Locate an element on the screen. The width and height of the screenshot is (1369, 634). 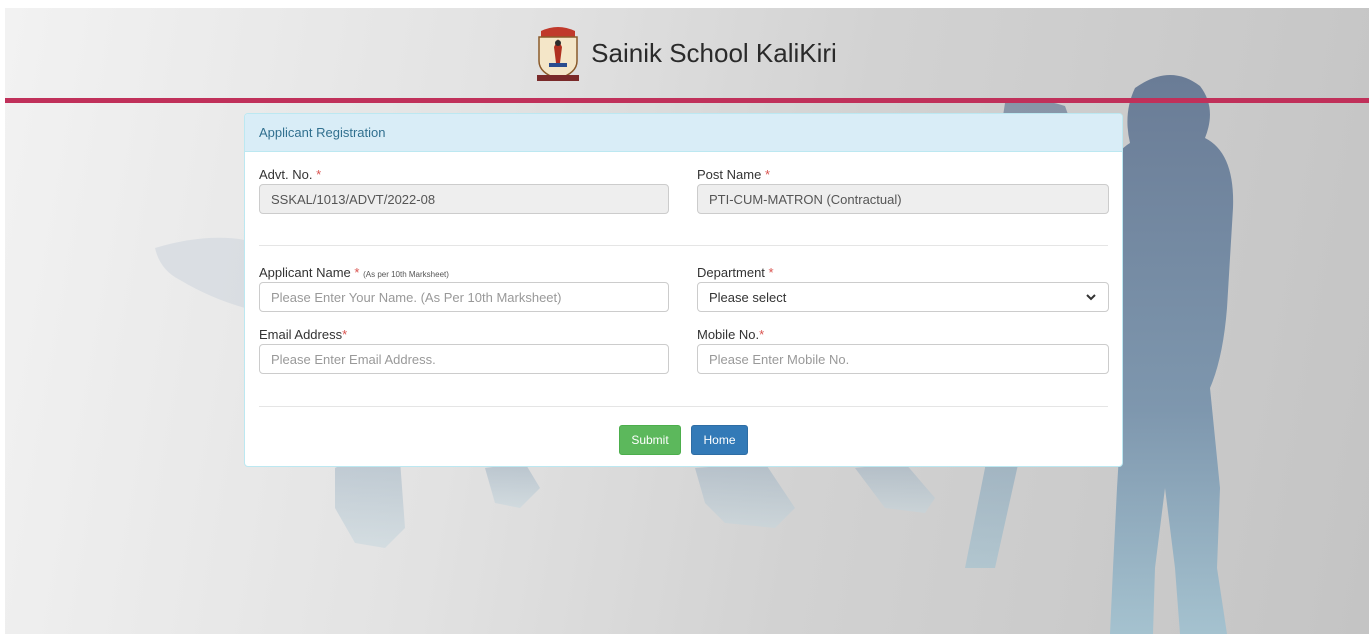
mobile-label: Mobile No.* is located at coordinates (730, 334).